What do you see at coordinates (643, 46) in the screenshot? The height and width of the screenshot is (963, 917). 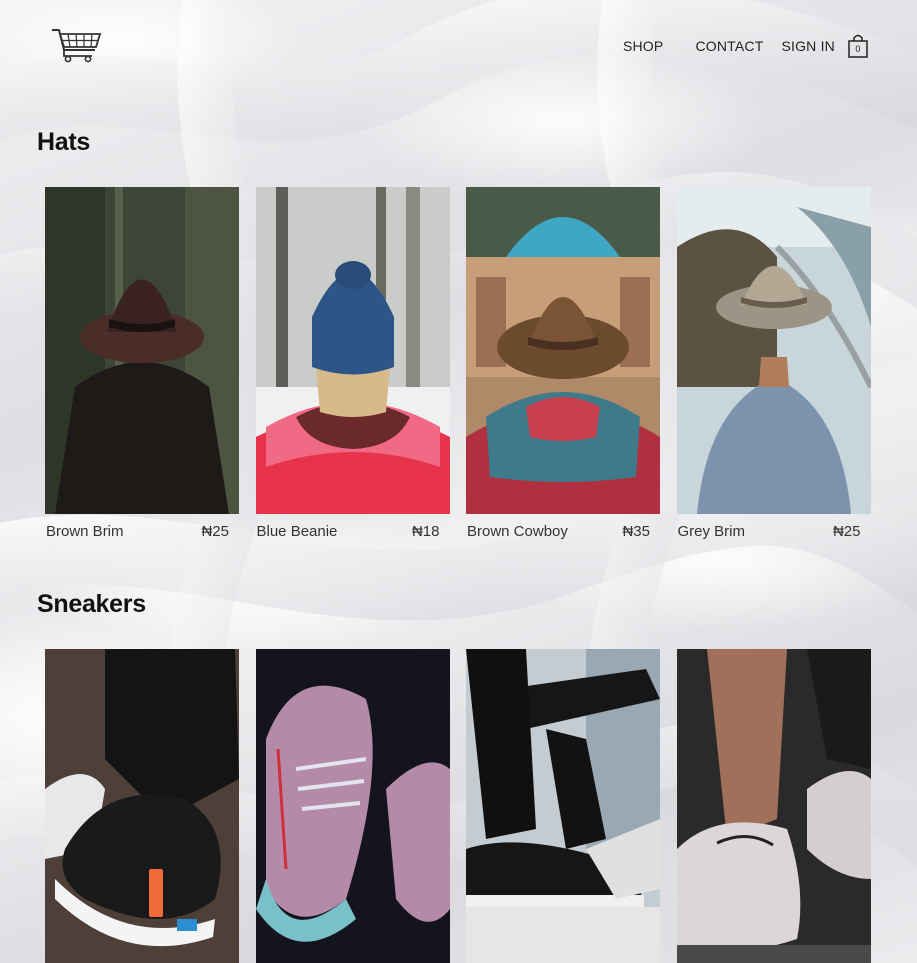 I see `nav-shop-link: SHOP` at bounding box center [643, 46].